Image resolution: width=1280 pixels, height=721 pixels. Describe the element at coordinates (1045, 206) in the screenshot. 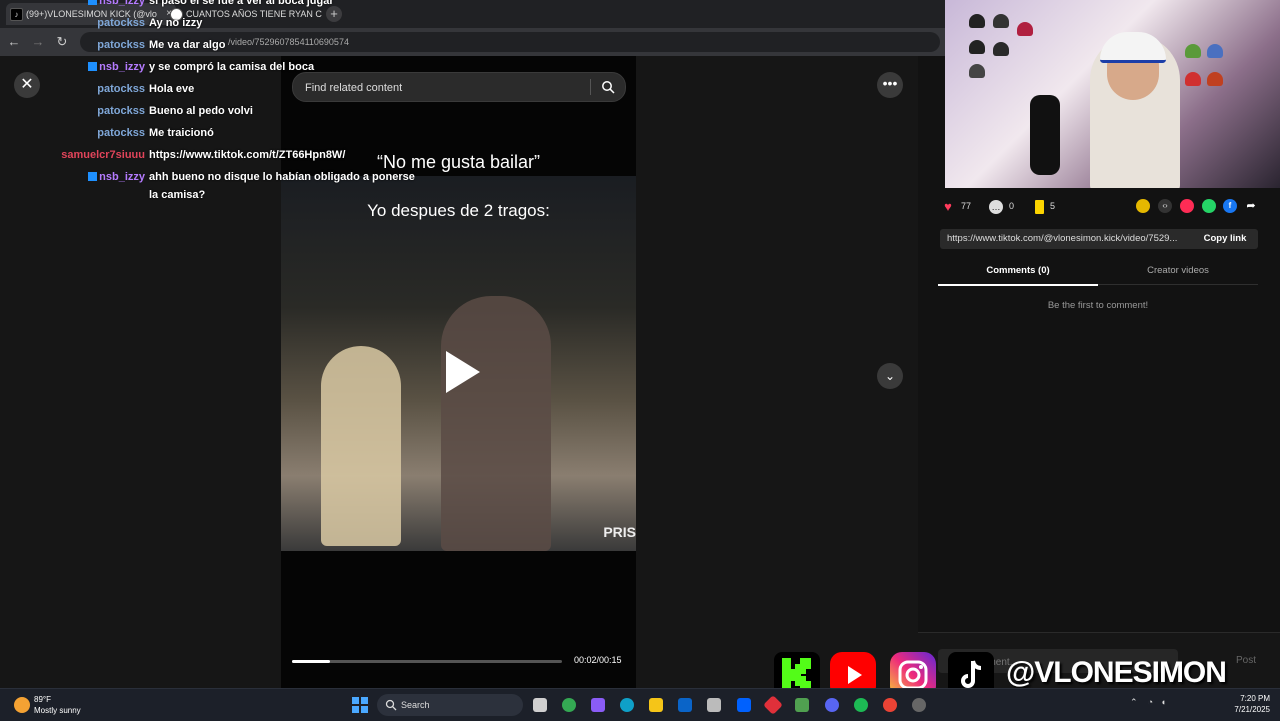

I see `save-stat: 5` at that location.